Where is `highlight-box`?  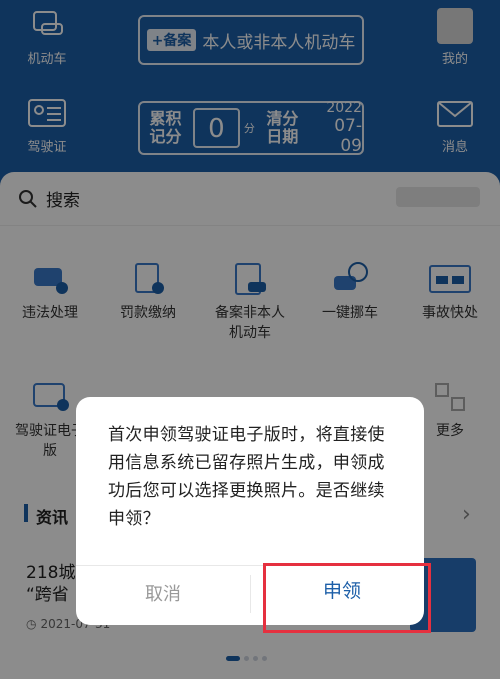 highlight-box is located at coordinates (347, 598).